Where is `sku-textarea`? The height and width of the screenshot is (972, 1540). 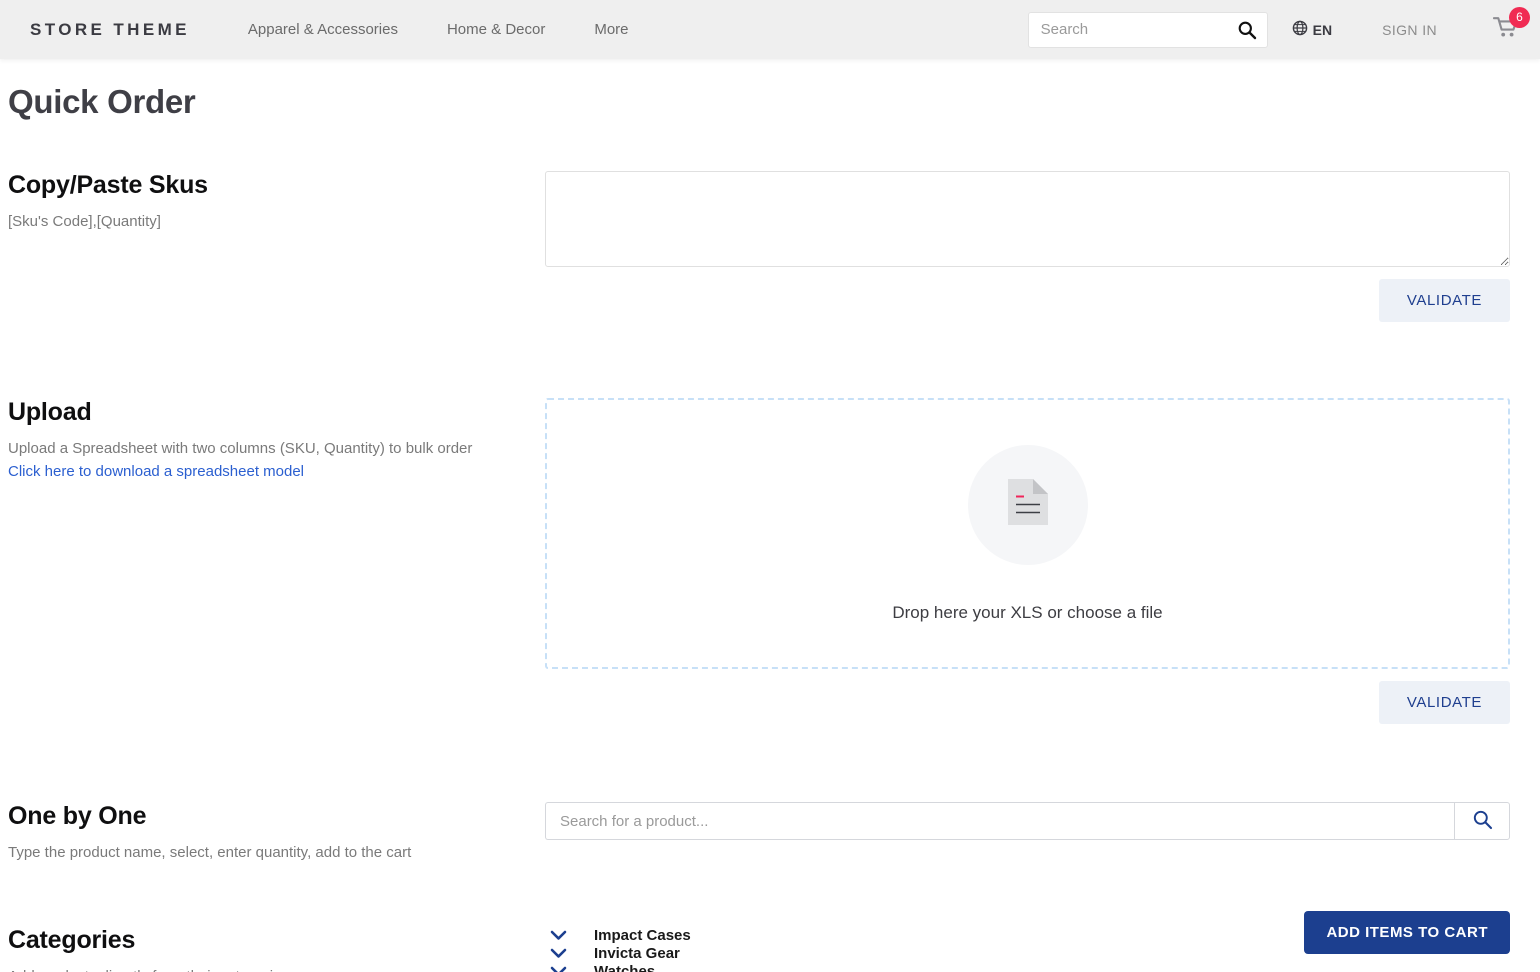
sku-textarea is located at coordinates (1027, 219).